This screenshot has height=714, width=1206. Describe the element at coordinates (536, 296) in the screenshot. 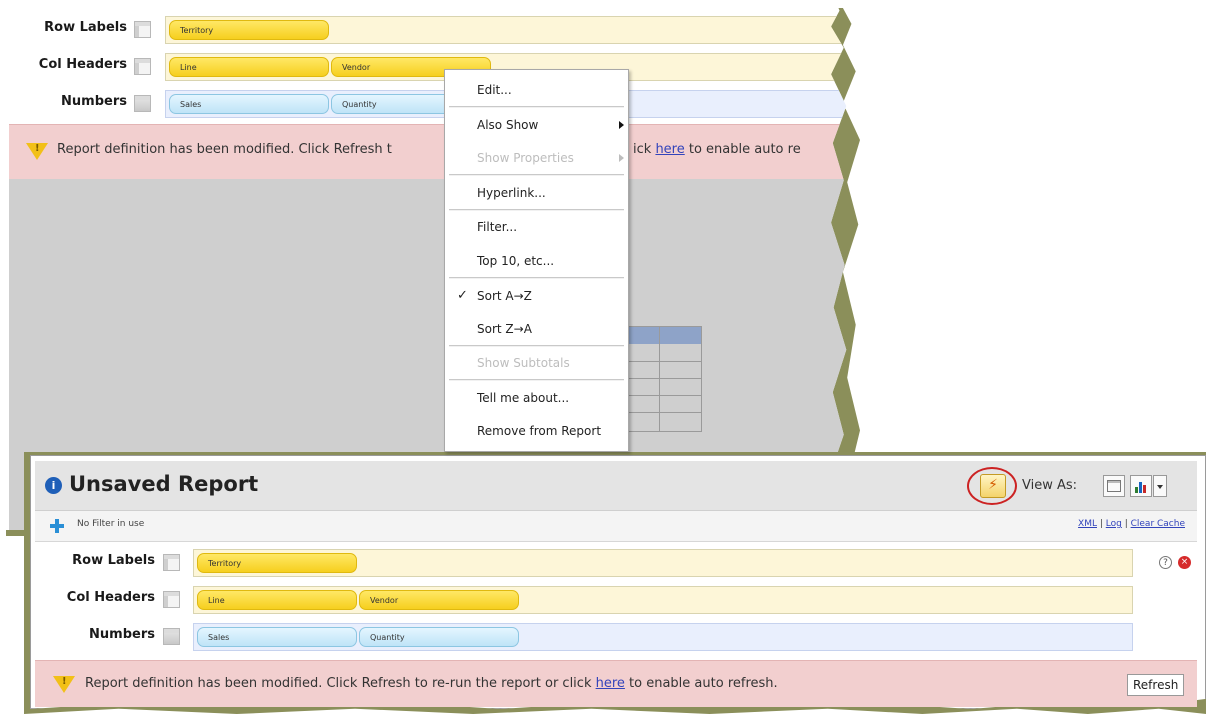

I see `menu-item-sort-a-z: ✓ Sort A→Z` at that location.